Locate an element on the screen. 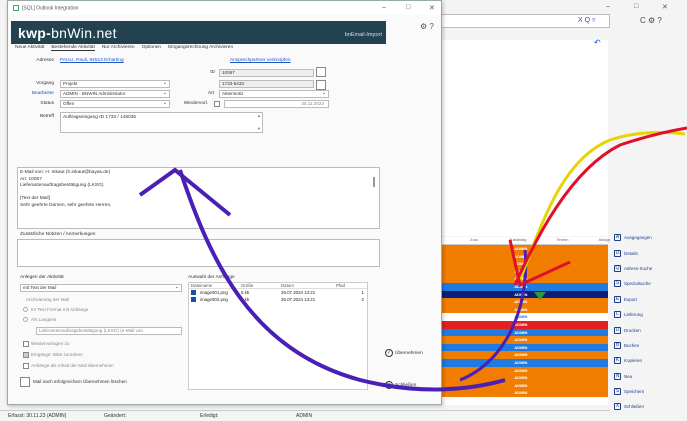 The width and height of the screenshot is (687, 421). maximize-icon: □ is located at coordinates (636, 6).